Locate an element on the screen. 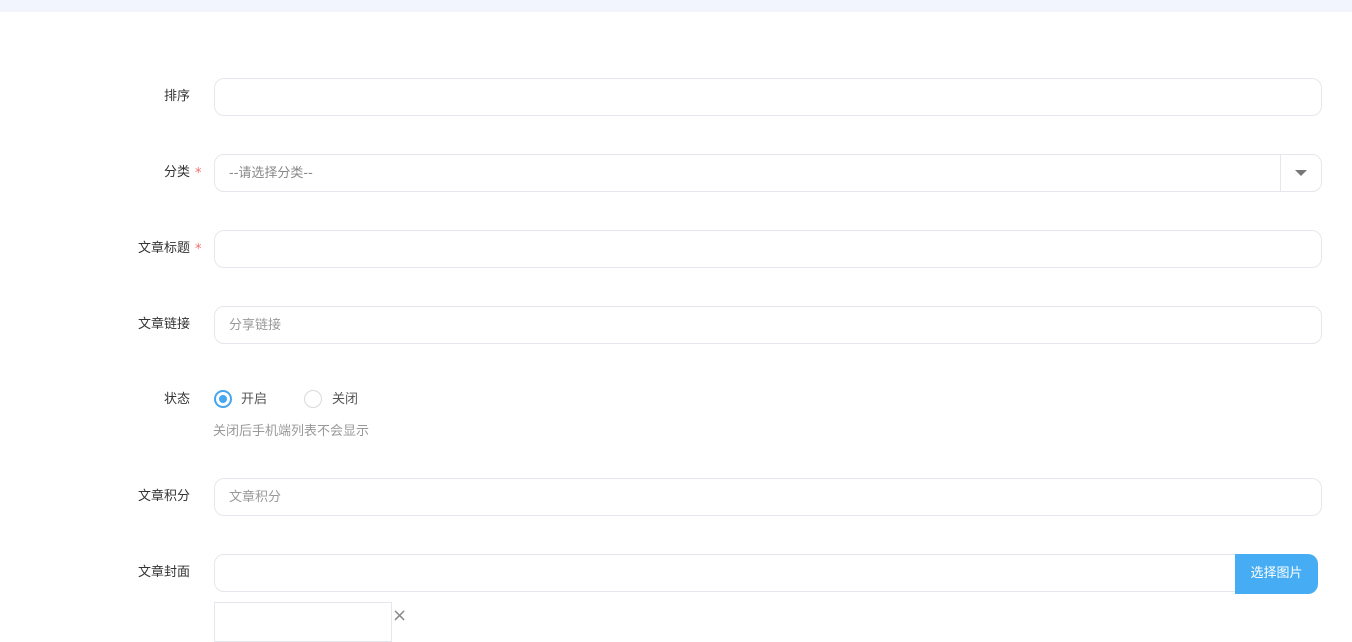 This screenshot has width=1352, height=642. select-image-button: 选择图片 is located at coordinates (1276, 574).